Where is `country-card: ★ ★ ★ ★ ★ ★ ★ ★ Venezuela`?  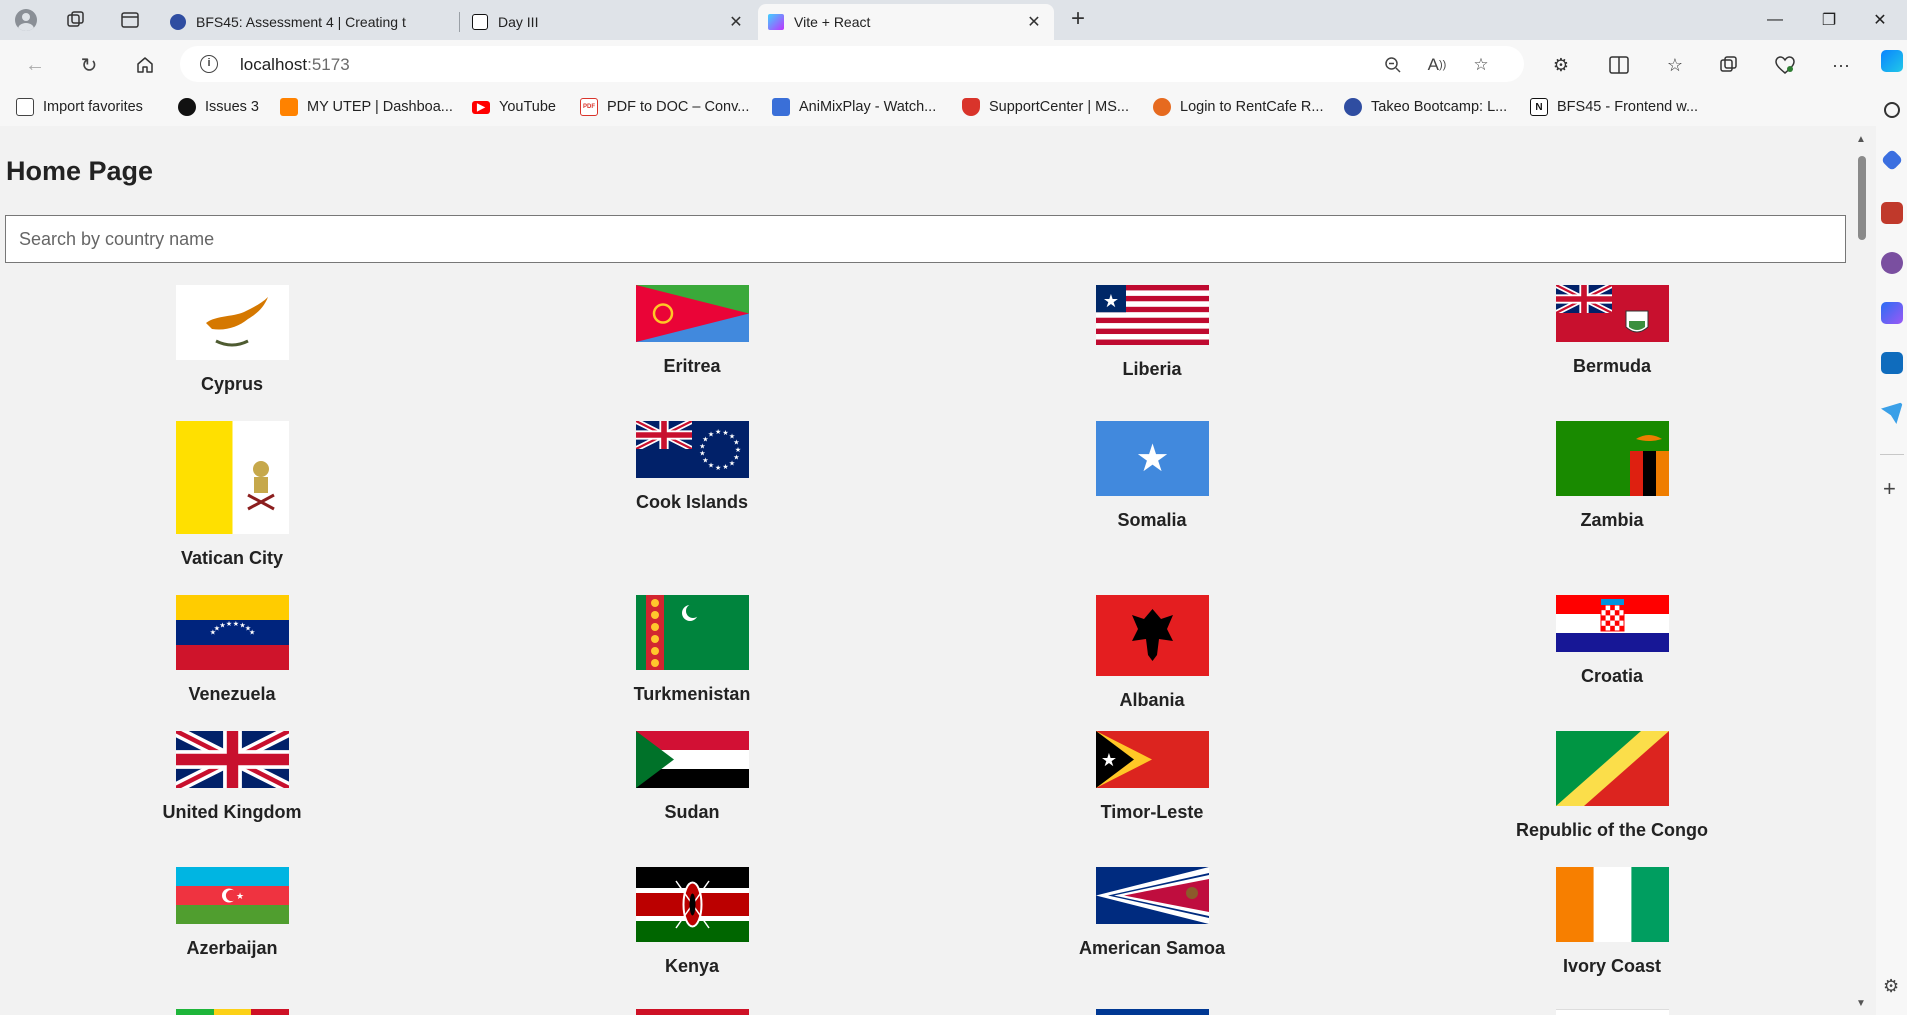 country-card: ★ ★ ★ ★ ★ ★ ★ ★ Venezuela is located at coordinates (232, 650).